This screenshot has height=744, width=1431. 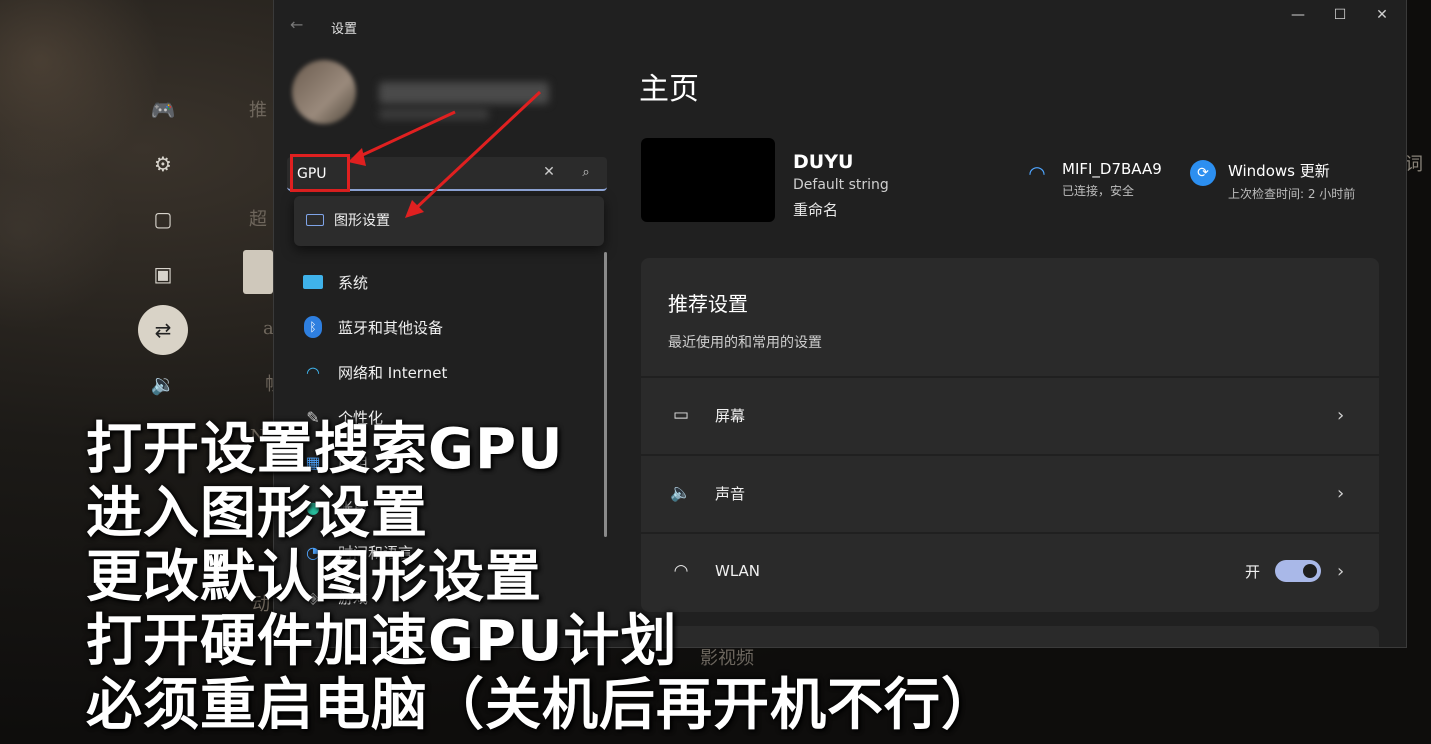 What do you see at coordinates (708, 180) in the screenshot?
I see `device-thumbnail` at bounding box center [708, 180].